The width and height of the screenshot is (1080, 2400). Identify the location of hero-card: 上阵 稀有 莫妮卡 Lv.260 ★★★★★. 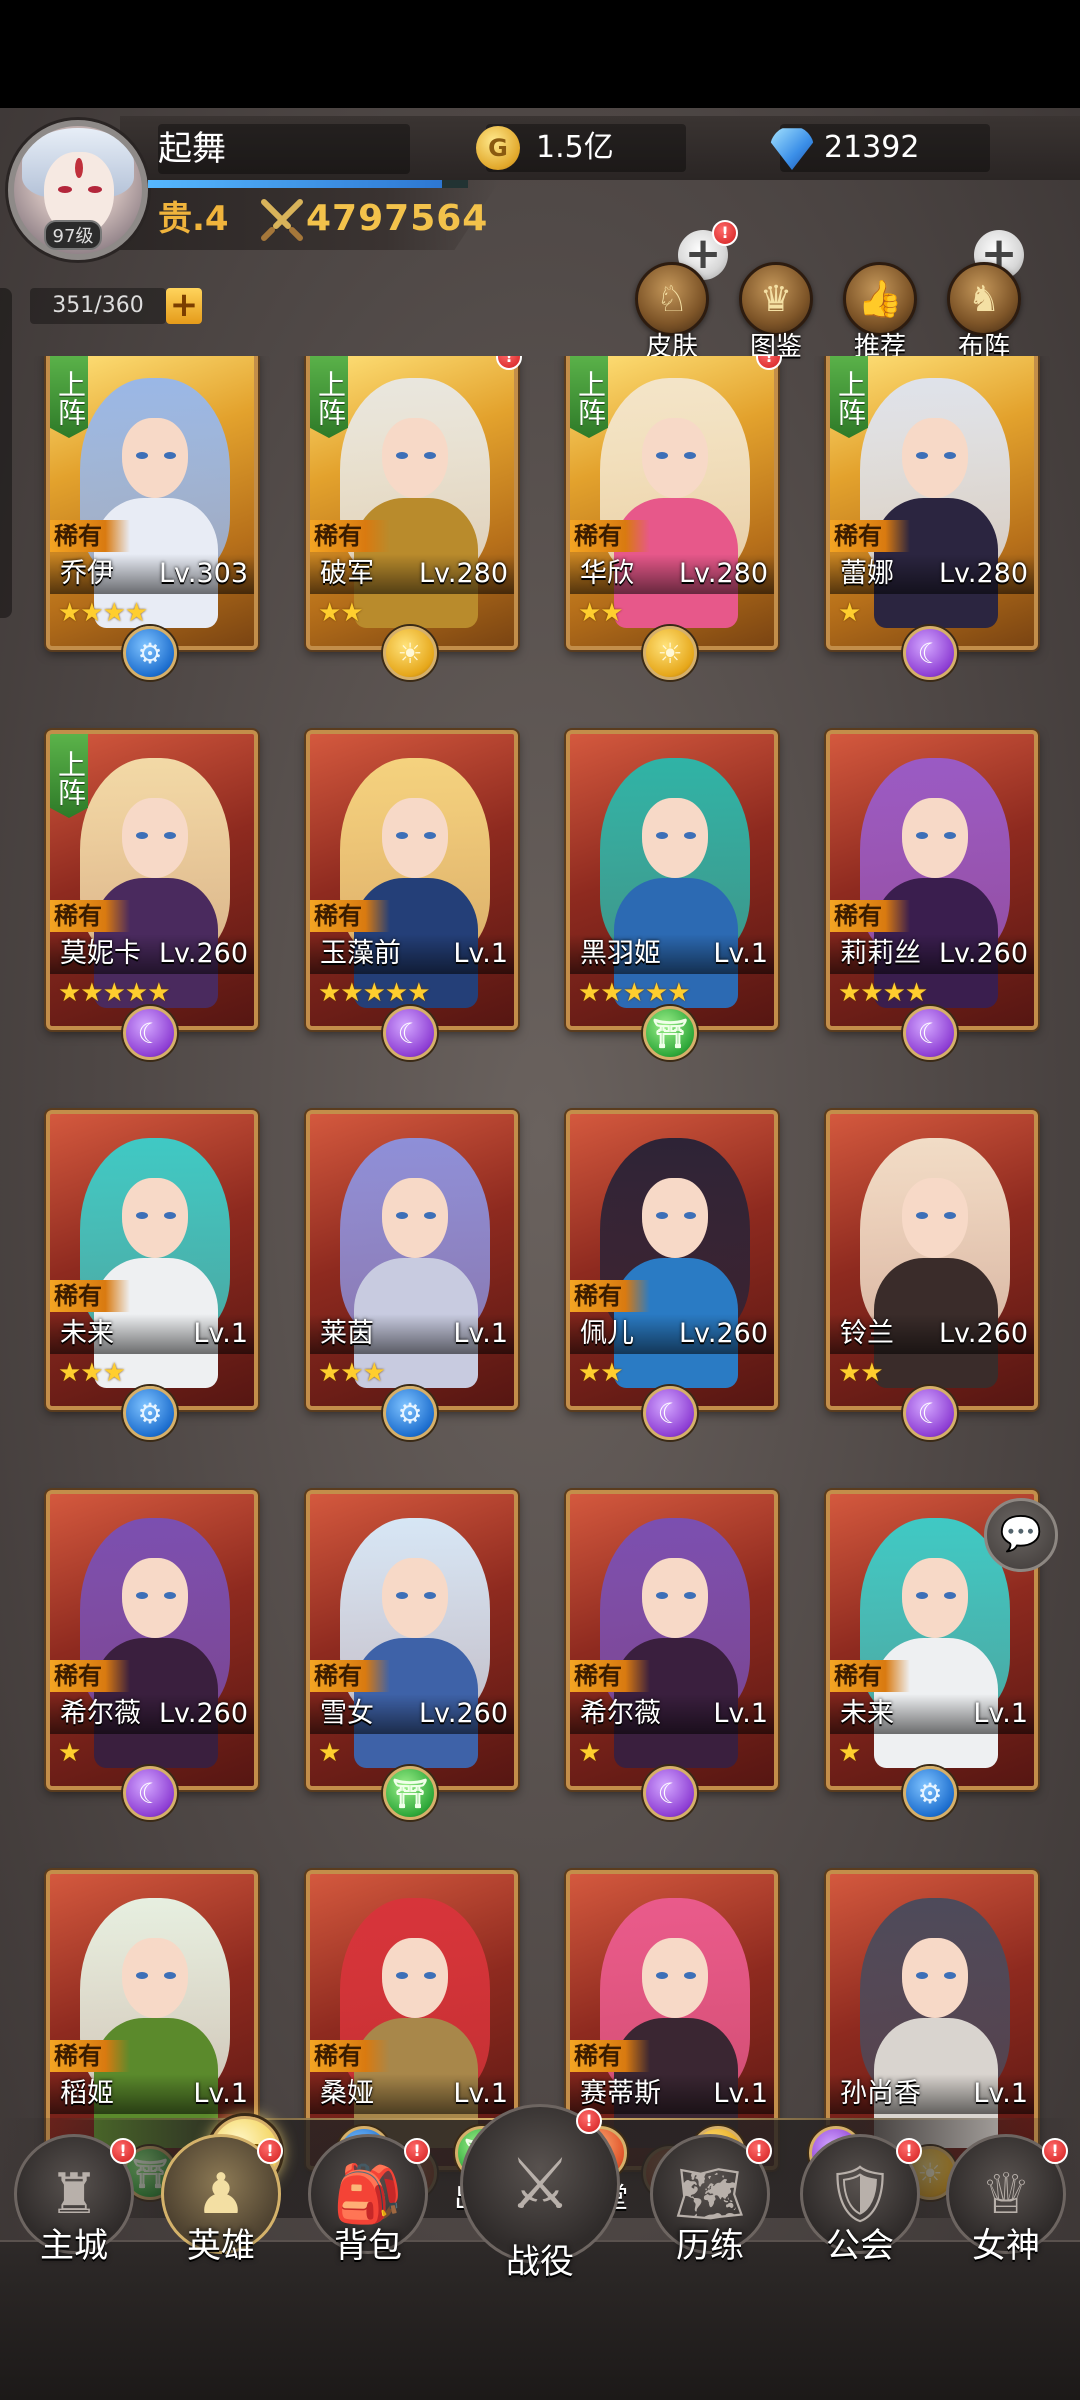
(152, 880).